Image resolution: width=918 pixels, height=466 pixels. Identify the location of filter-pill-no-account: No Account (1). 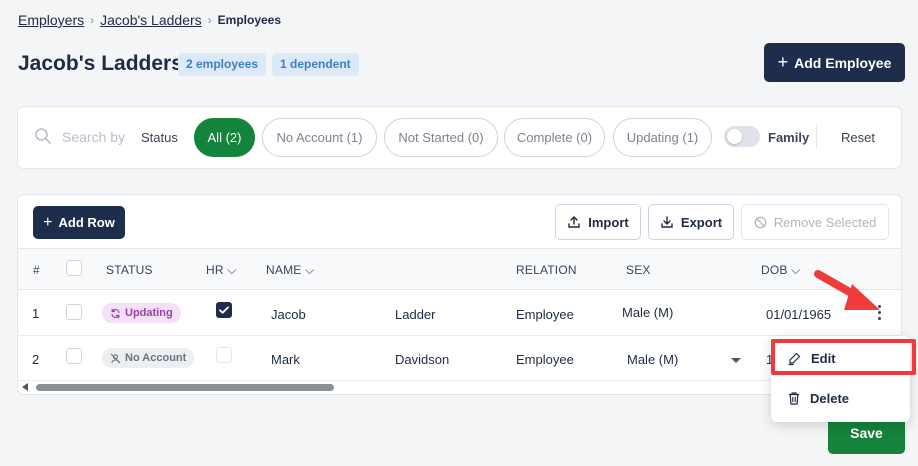
(319, 137).